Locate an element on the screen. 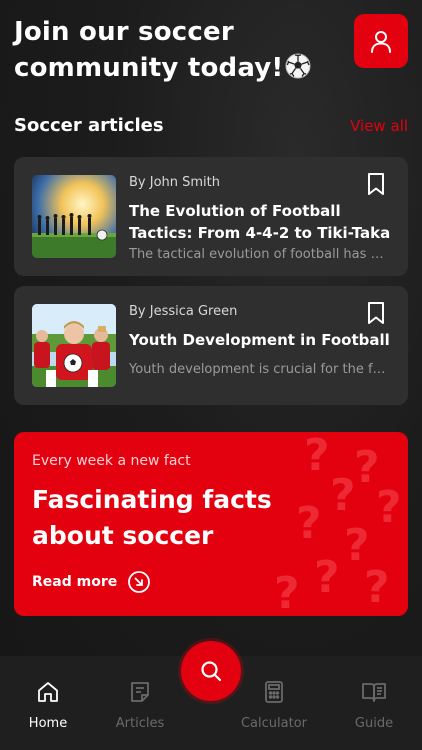  home-icon is located at coordinates (48, 692).